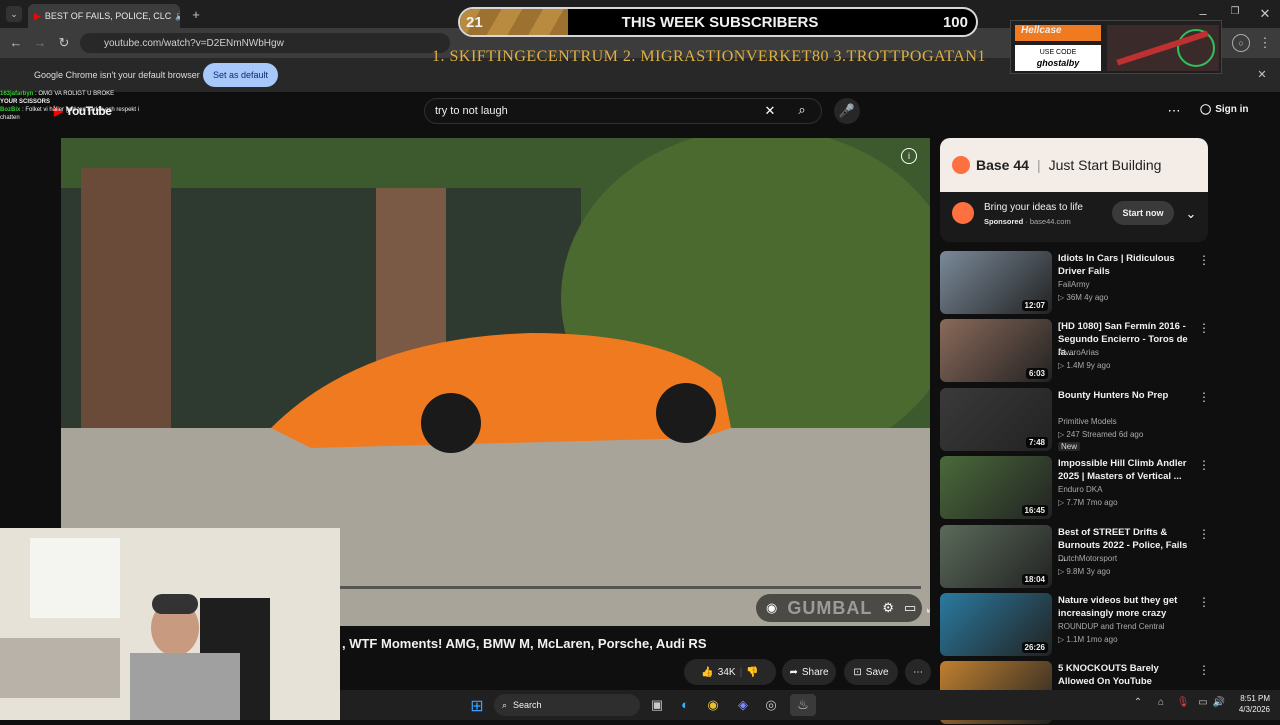 This screenshot has height=725, width=1280. Describe the element at coordinates (1058, 63) in the screenshot. I see `promo-code: ghostalby` at that location.